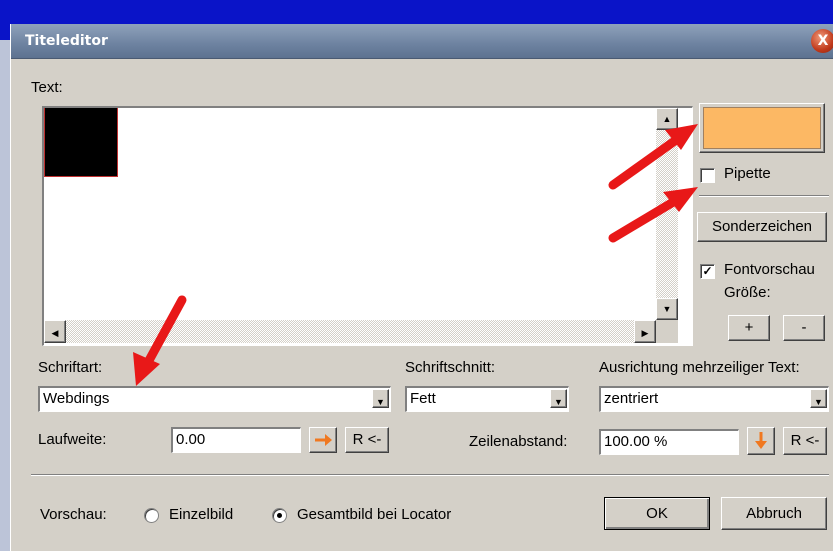  Describe the element at coordinates (653, 215) in the screenshot. I see `arrow-to-pipette` at that location.